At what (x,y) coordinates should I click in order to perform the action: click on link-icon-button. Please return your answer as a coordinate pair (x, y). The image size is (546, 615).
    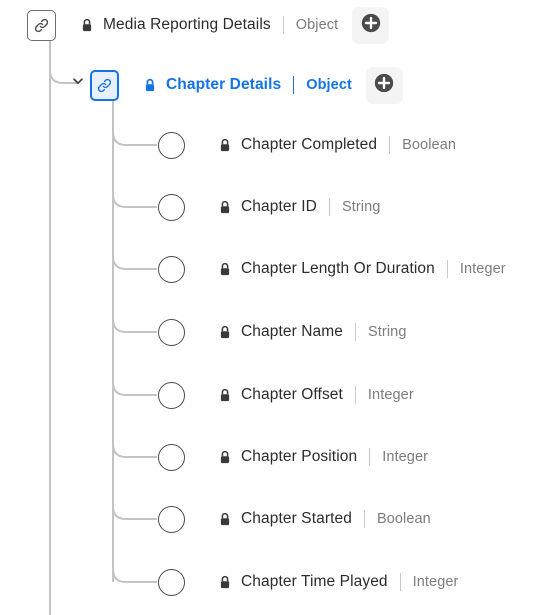
    Looking at the image, I should click on (41, 25).